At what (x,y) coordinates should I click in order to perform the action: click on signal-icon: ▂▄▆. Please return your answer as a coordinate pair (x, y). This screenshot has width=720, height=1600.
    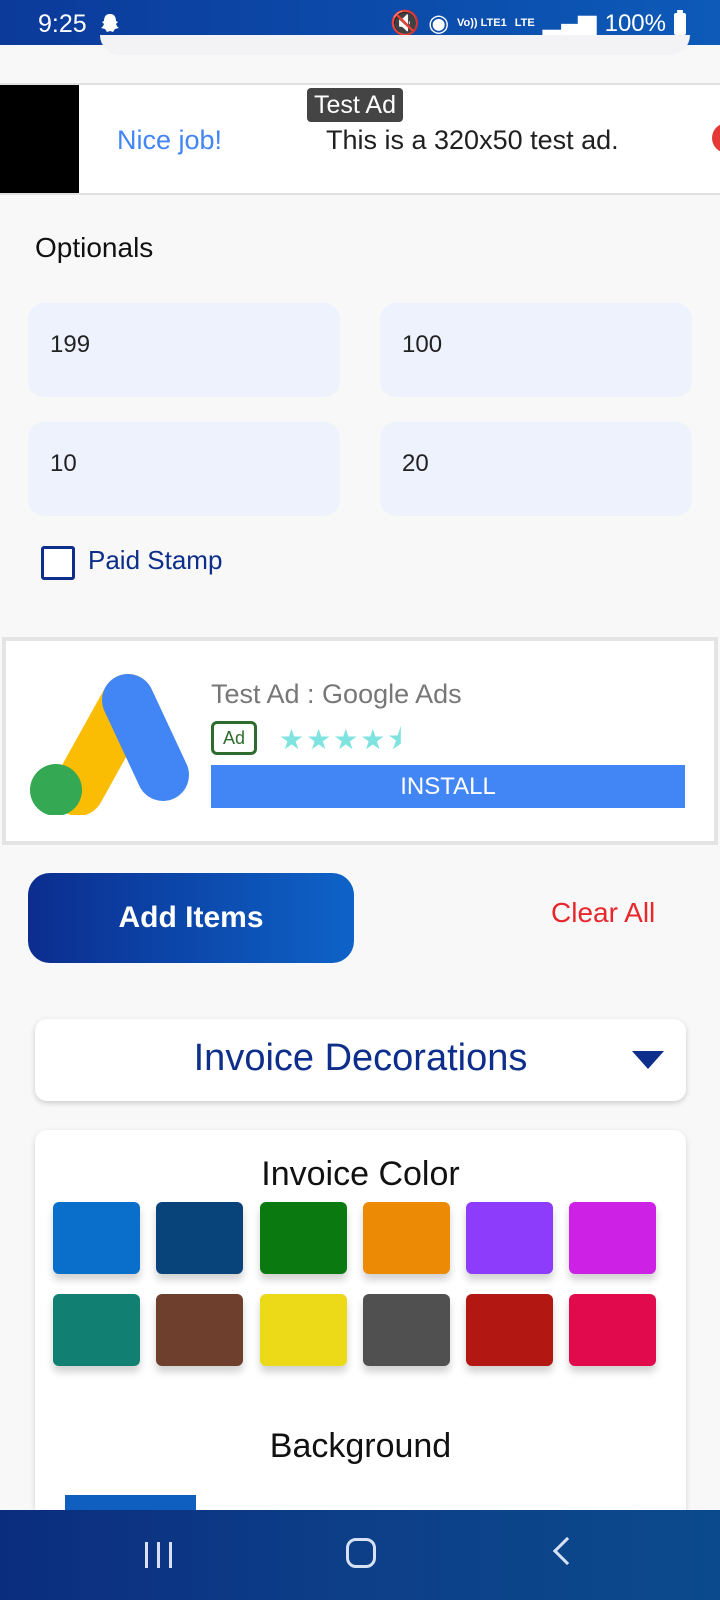
    Looking at the image, I should click on (569, 23).